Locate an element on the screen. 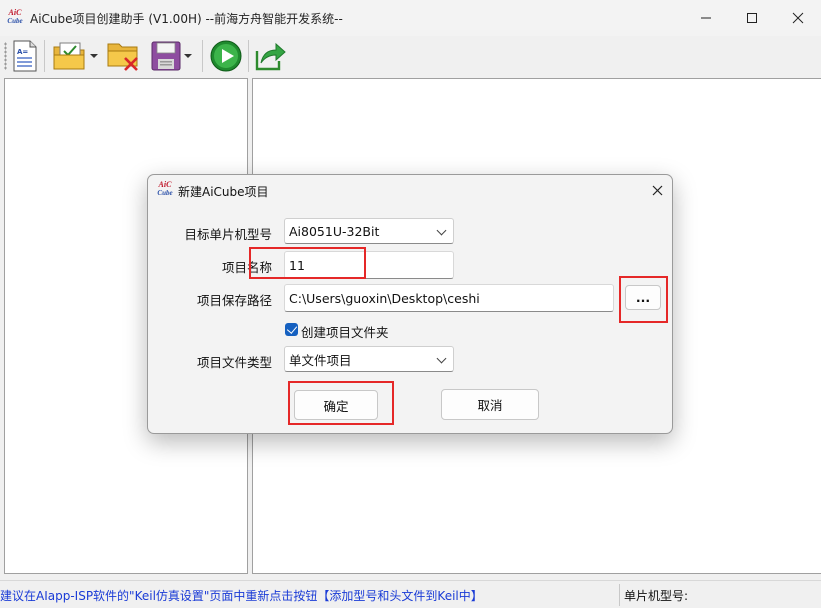 This screenshot has width=821, height=608. app-logo: AiC Cube is located at coordinates (15, 17).